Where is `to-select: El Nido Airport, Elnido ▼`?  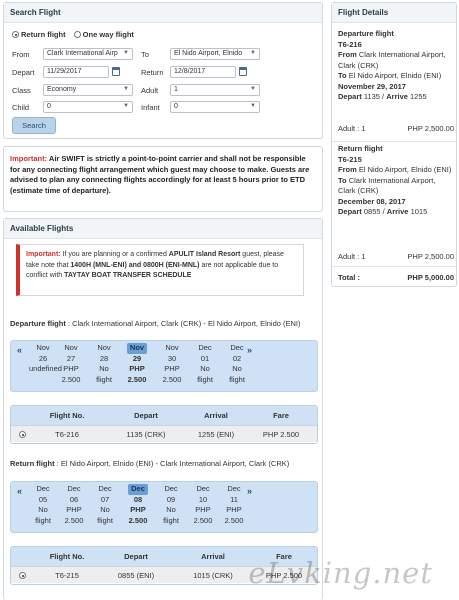
to-select: El Nido Airport, Elnido ▼ is located at coordinates (215, 54).